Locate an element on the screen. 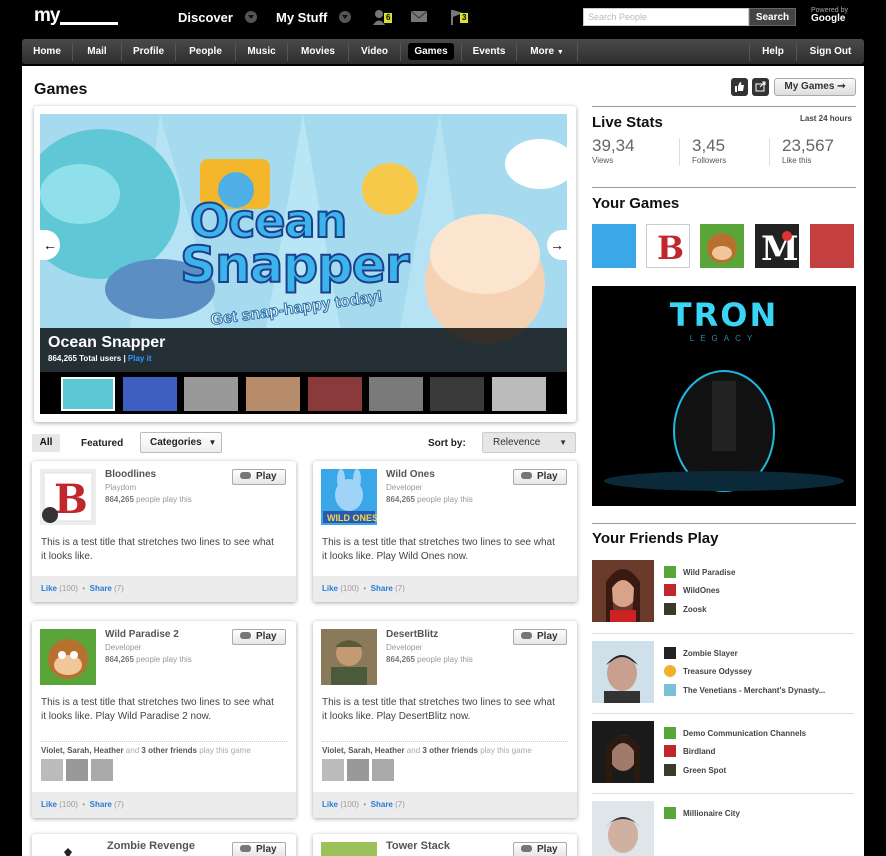  nav-more: More ▼ is located at coordinates (547, 51).